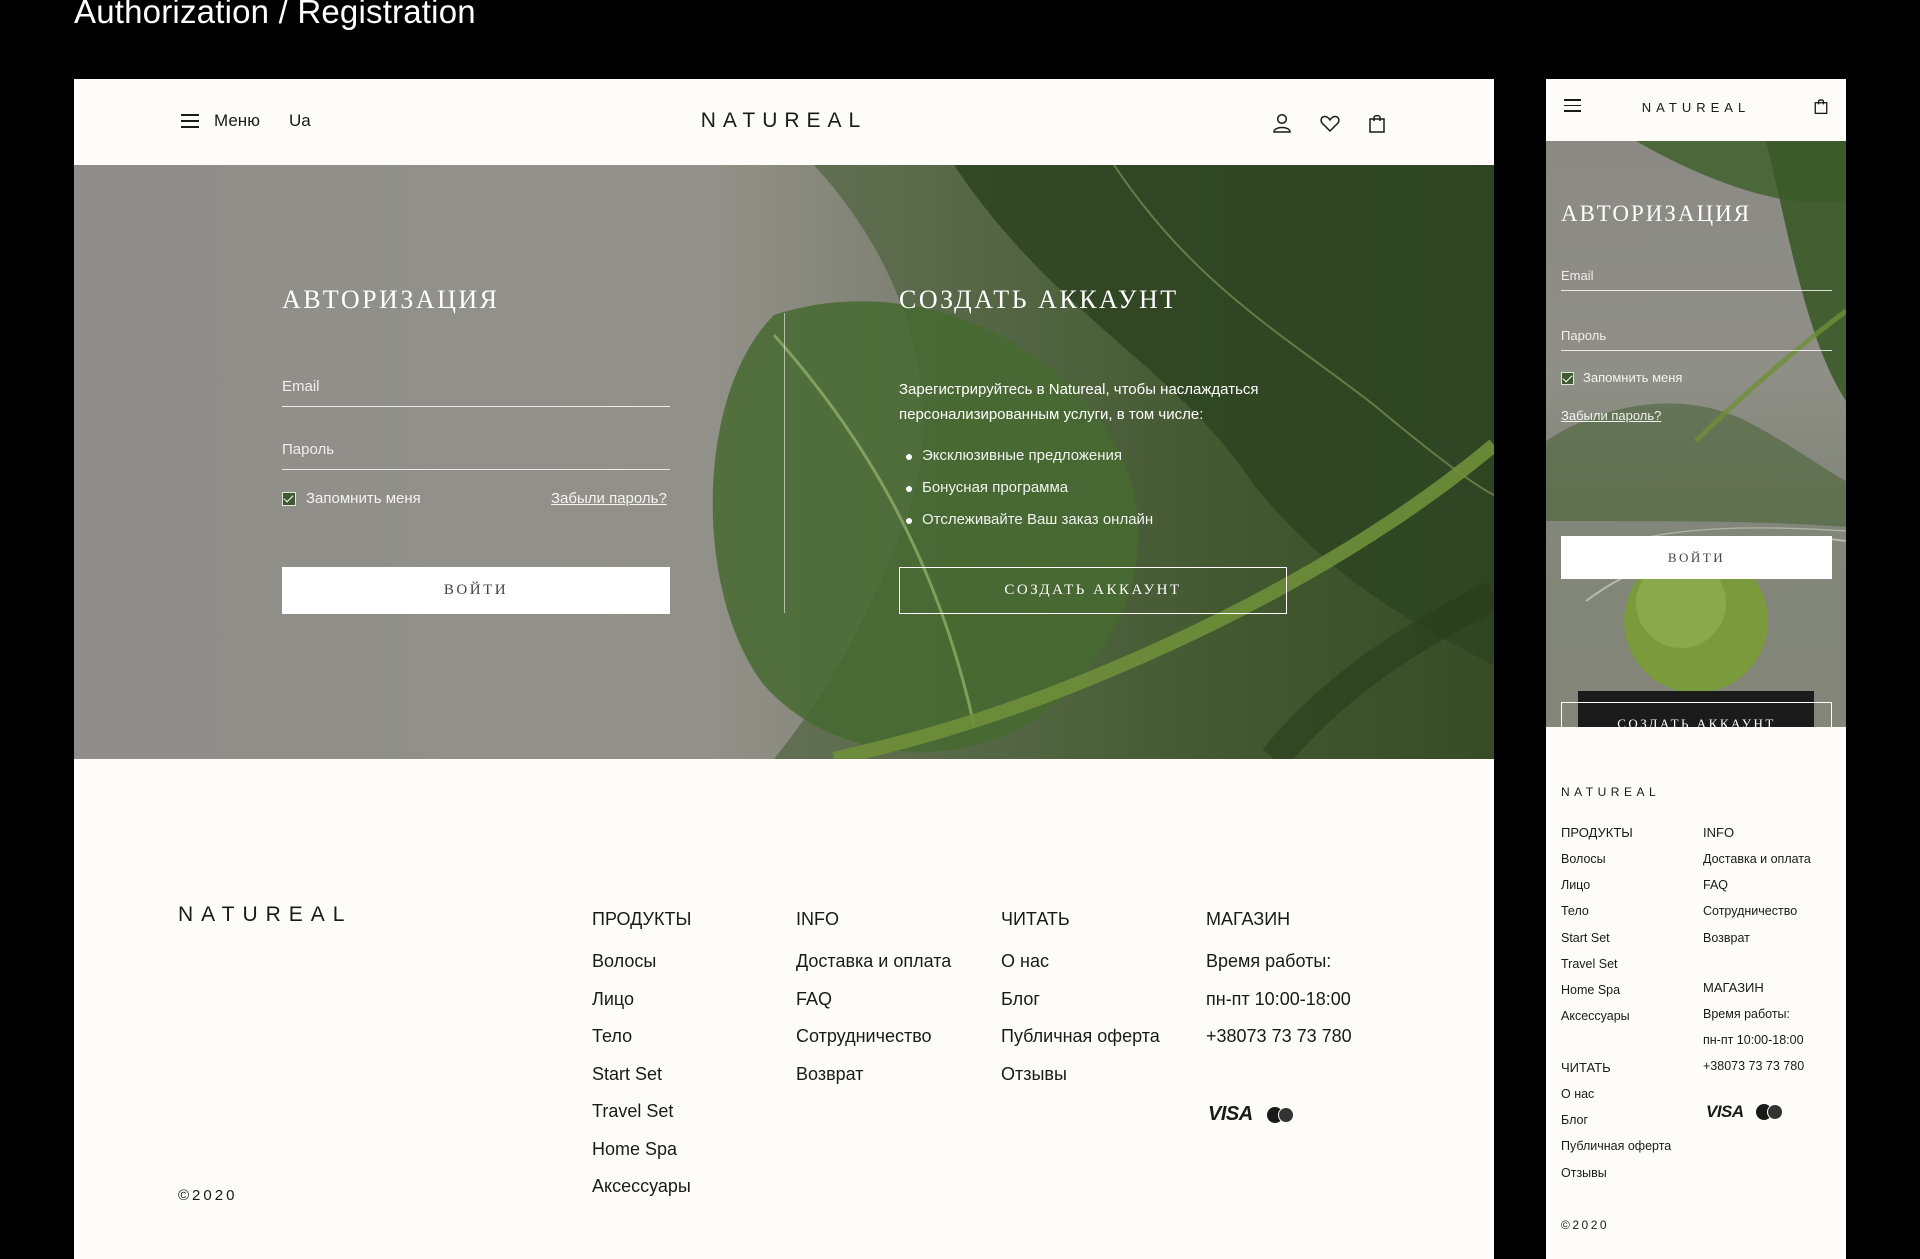 The height and width of the screenshot is (1259, 1920). I want to click on leaf-background-image, so click(1696, 434).